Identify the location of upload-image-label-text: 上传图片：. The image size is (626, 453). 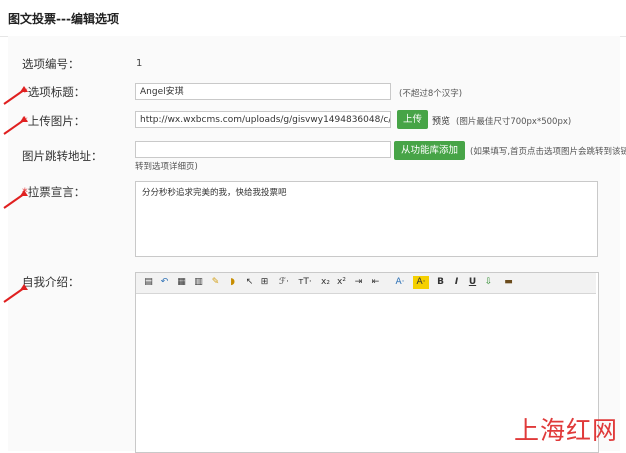
(56, 121).